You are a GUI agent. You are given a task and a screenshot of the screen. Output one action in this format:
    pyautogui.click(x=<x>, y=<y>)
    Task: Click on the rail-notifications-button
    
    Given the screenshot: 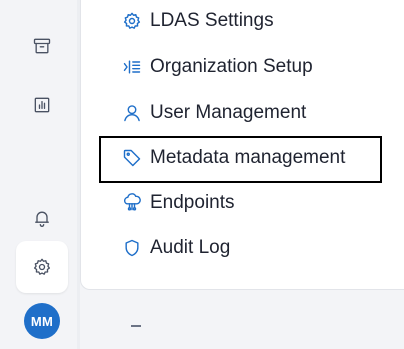 What is the action you would take?
    pyautogui.click(x=42, y=218)
    